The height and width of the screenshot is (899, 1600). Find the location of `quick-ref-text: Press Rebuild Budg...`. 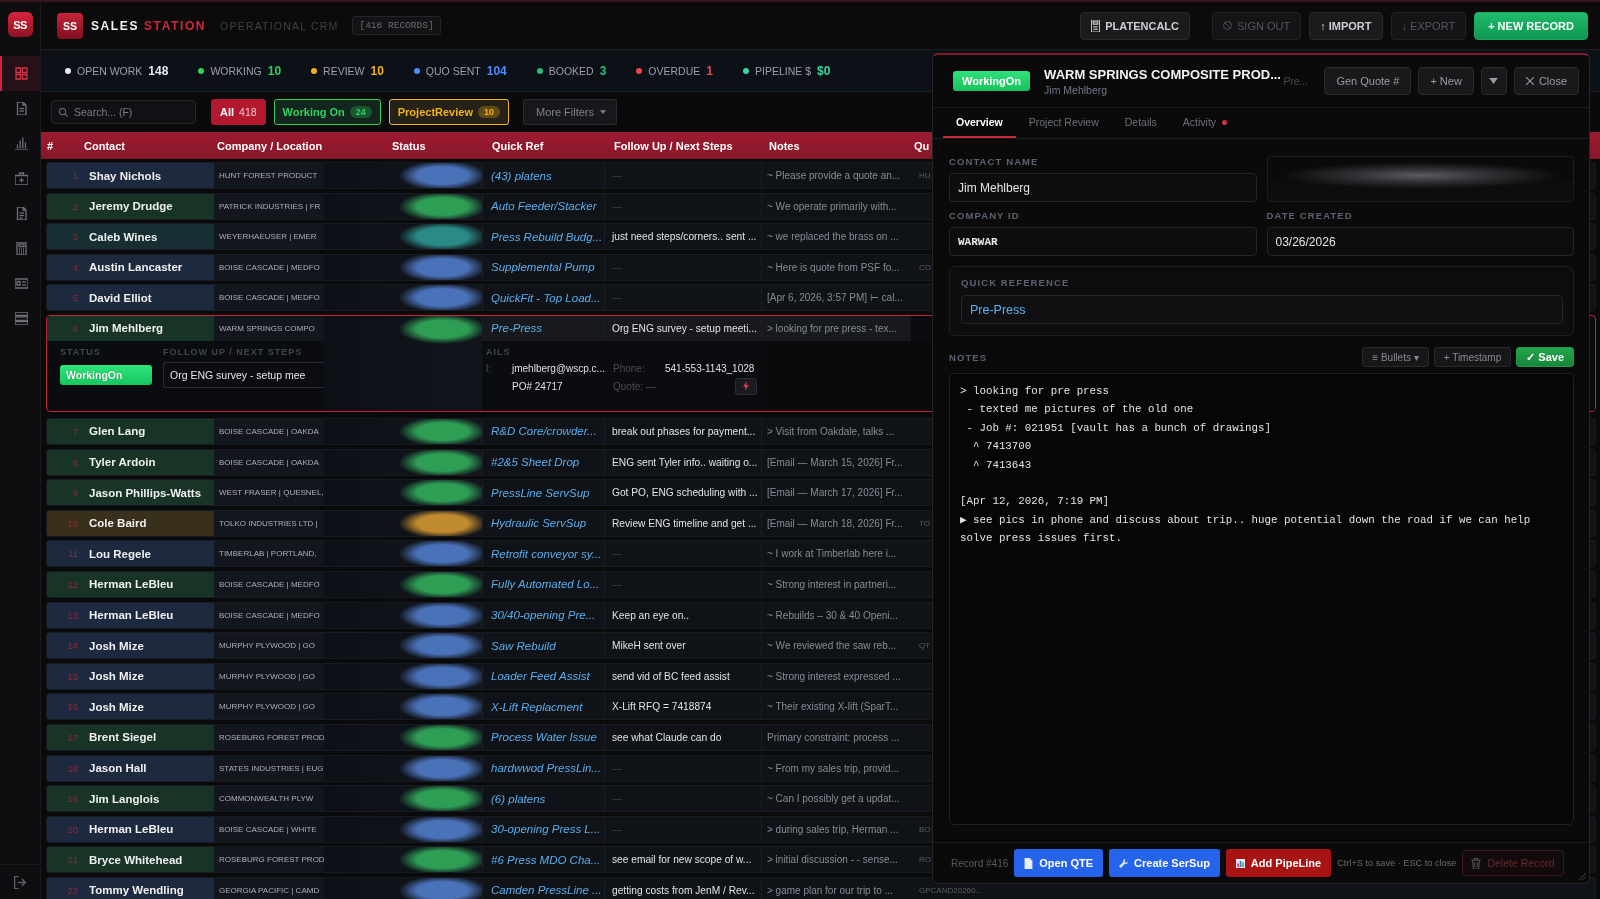

quick-ref-text: Press Rebuild Budg... is located at coordinates (547, 236).